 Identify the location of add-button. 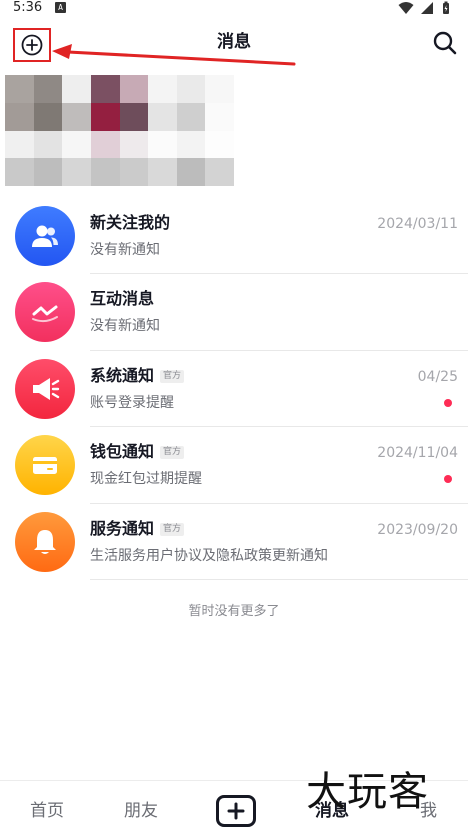
(32, 45).